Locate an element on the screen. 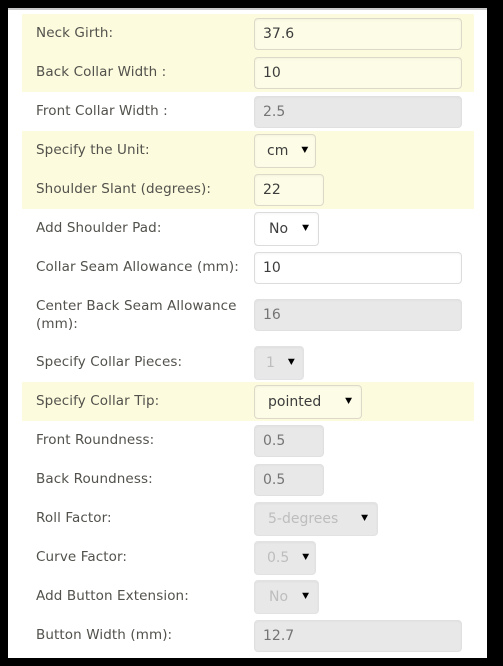 This screenshot has height=666, width=503. label-front-collar-width: Front Collar Width : is located at coordinates (102, 111).